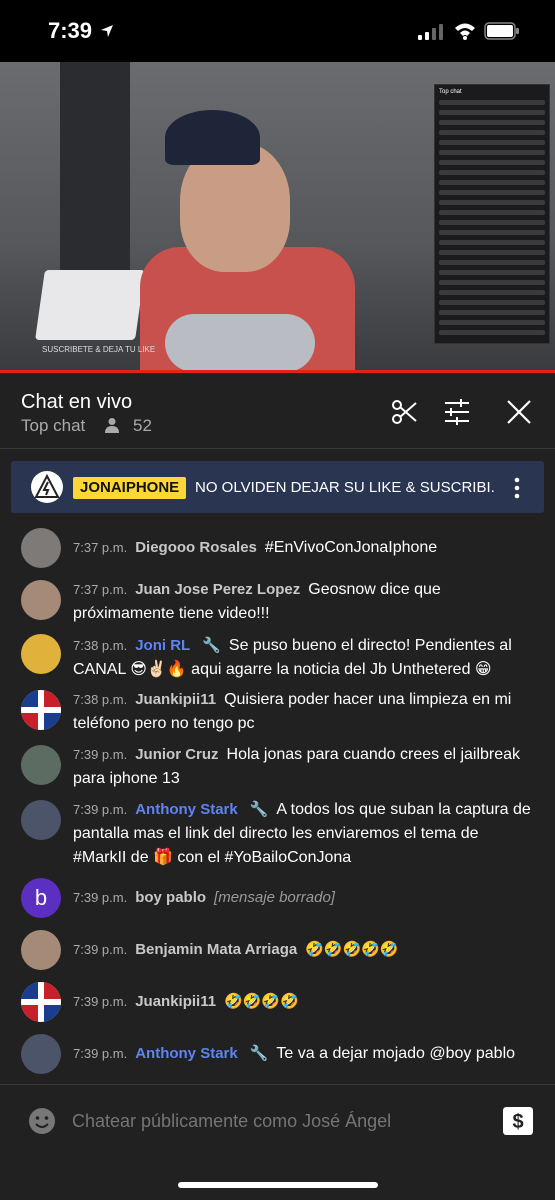 This screenshot has width=555, height=1200. Describe the element at coordinates (430, 32) in the screenshot. I see `cellular-signal-icon` at that location.